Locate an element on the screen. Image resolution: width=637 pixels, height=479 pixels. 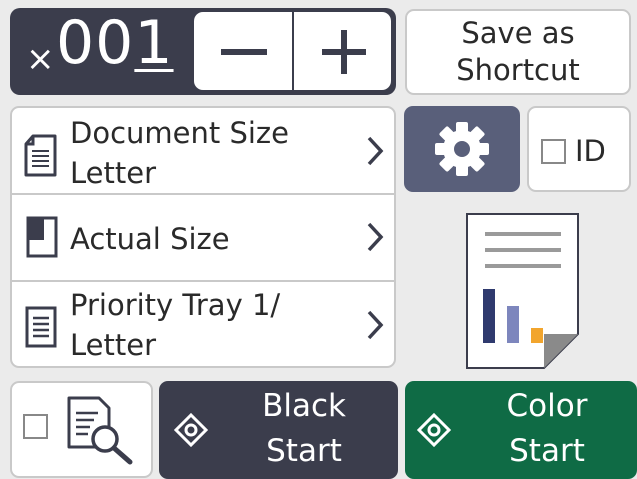
minus-button is located at coordinates (243, 51).